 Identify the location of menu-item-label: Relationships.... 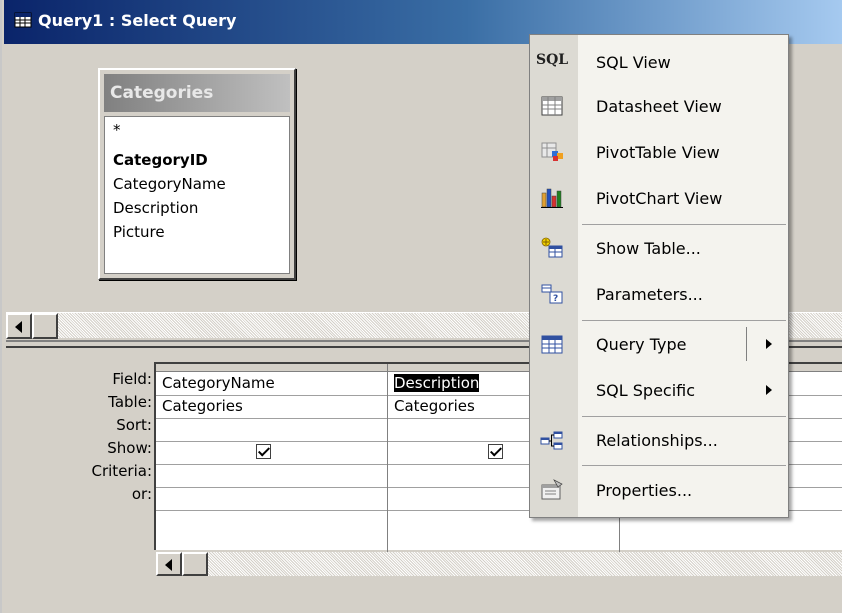
(657, 440).